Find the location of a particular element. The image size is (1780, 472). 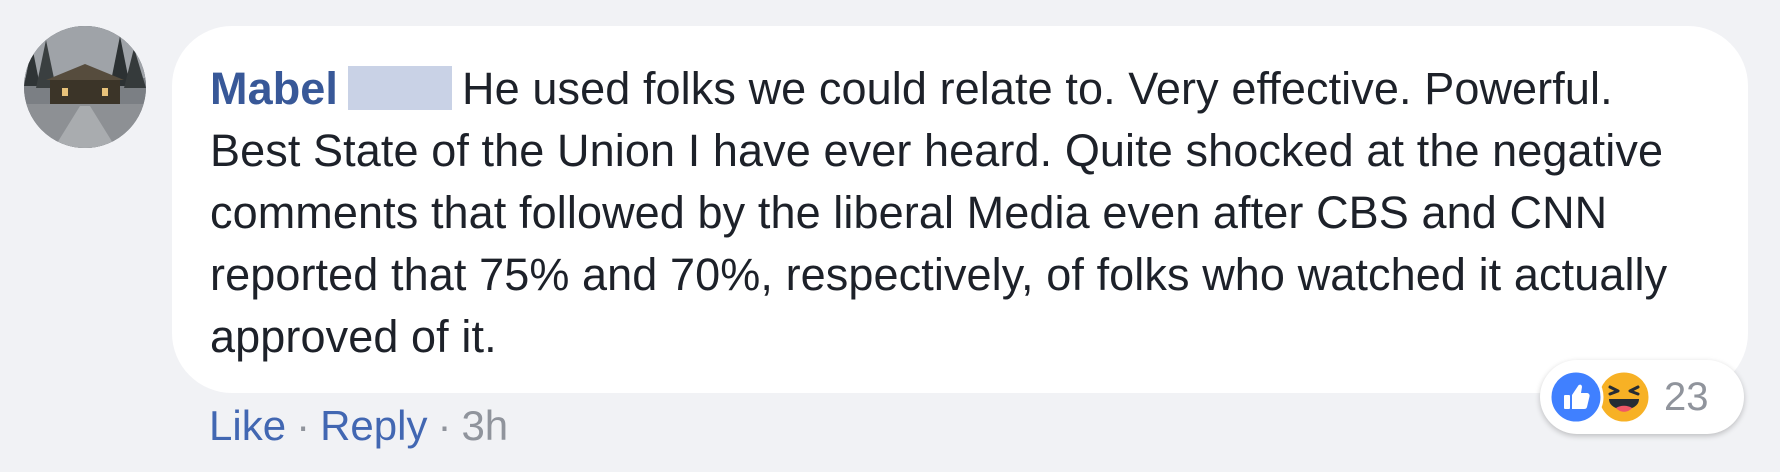

redacted-surname is located at coordinates (400, 88).